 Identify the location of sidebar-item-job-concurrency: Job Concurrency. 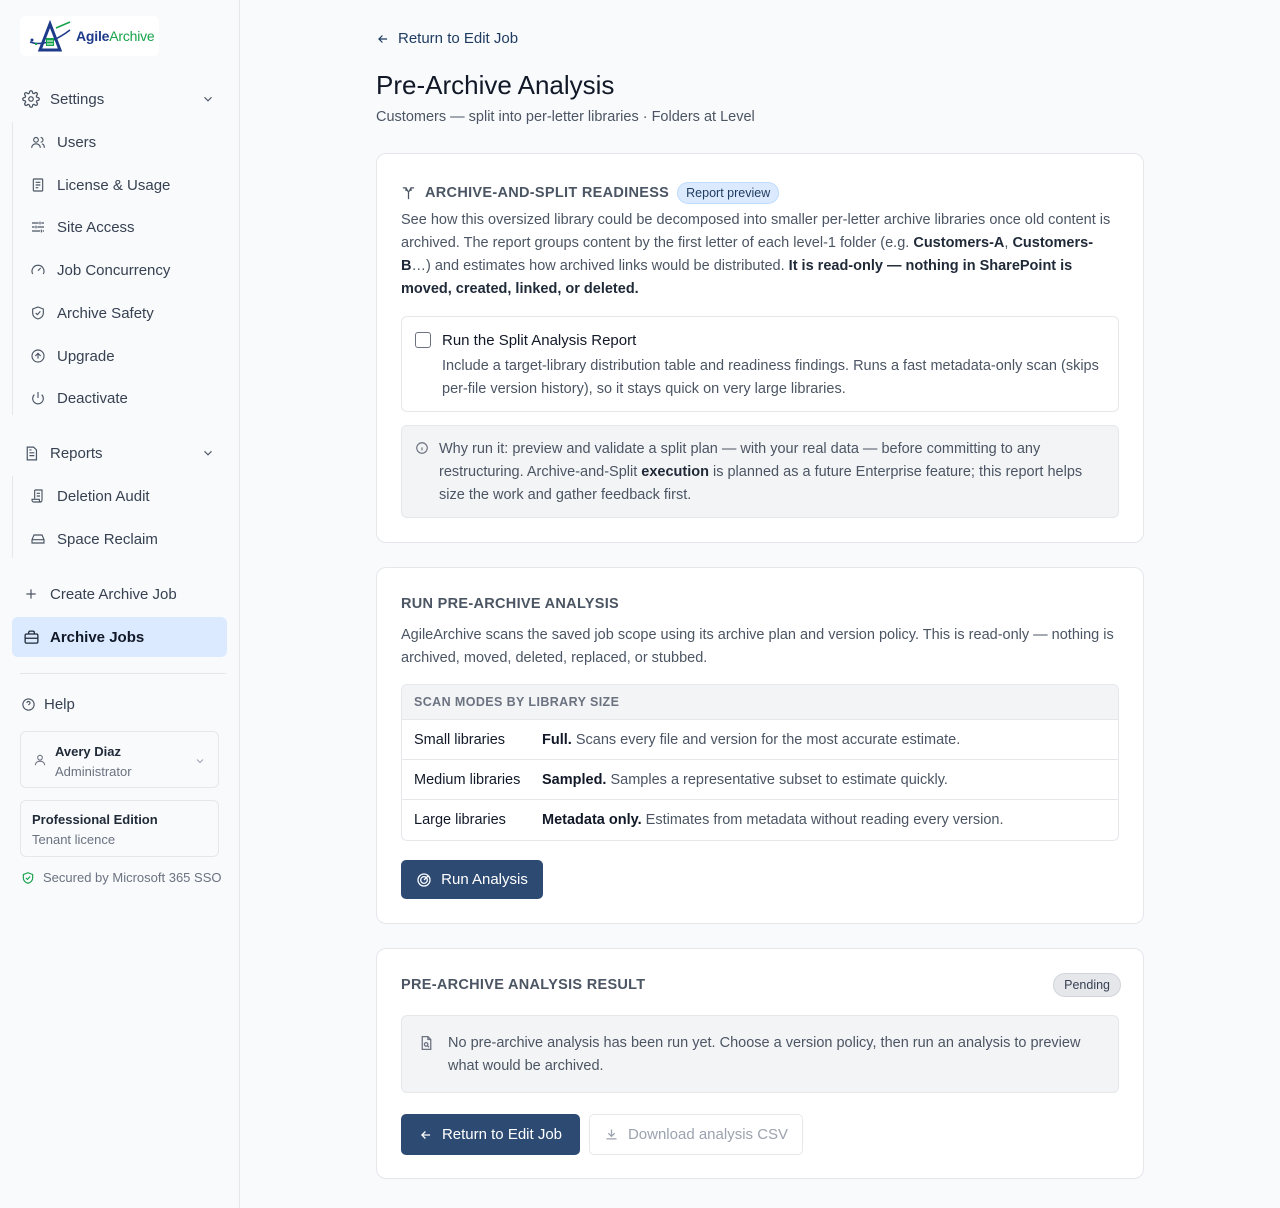
(100, 270).